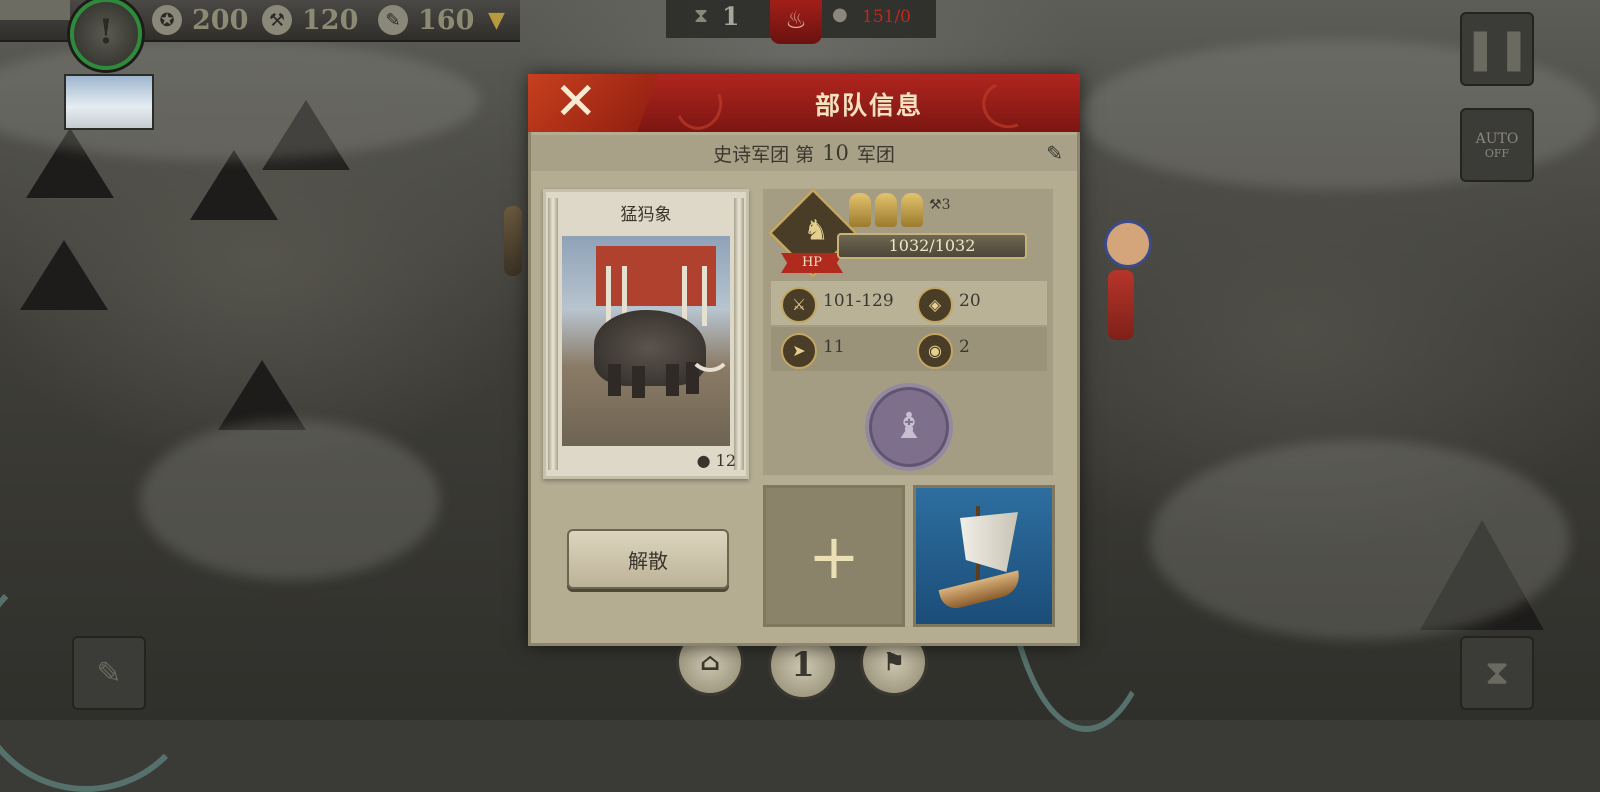 The image size is (1600, 792). I want to click on pencil-icon: ✎, so click(1054, 153).